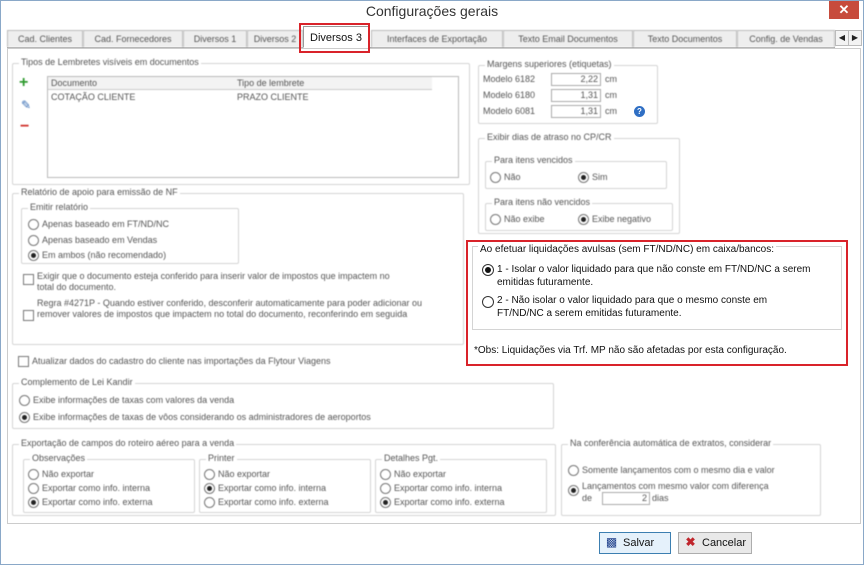  What do you see at coordinates (385, 474) in the screenshot?
I see `detalhes-nao-radio` at bounding box center [385, 474].